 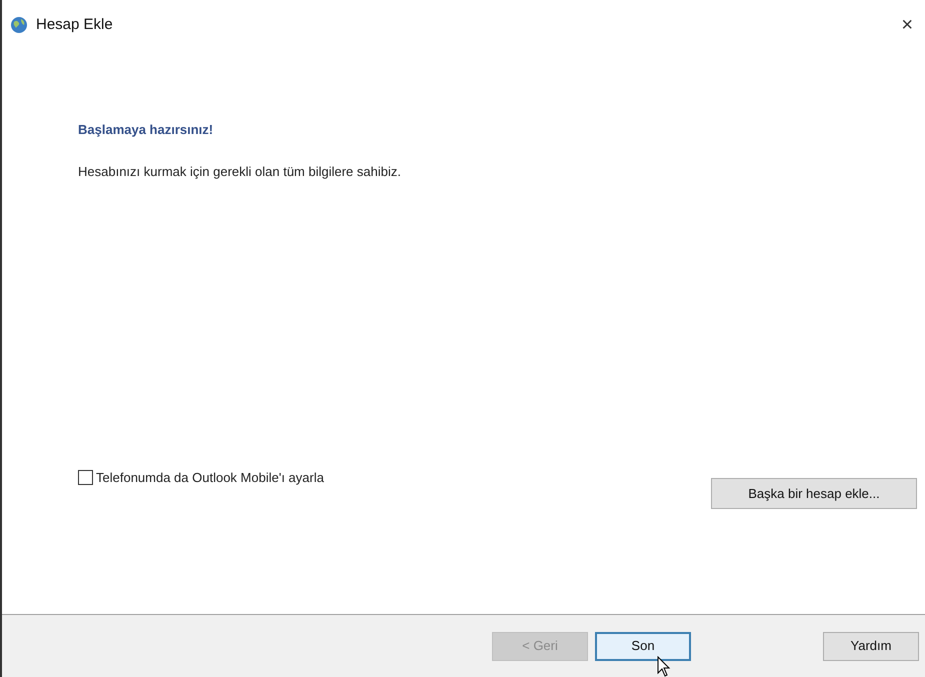 What do you see at coordinates (74, 24) in the screenshot?
I see `window-title: Hesap Ekle` at bounding box center [74, 24].